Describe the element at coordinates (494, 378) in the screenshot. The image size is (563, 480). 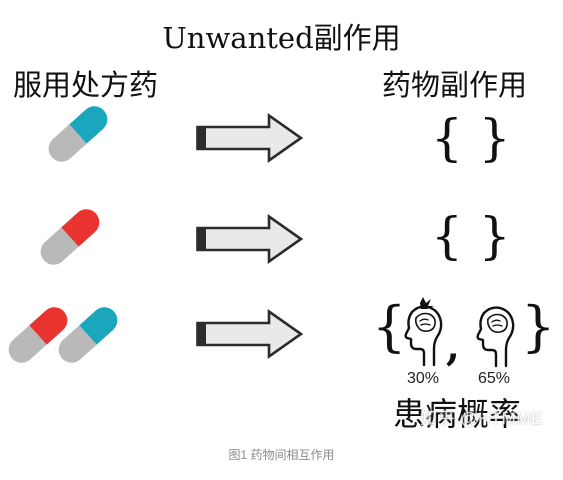
I see `probability-label: 65%` at that location.